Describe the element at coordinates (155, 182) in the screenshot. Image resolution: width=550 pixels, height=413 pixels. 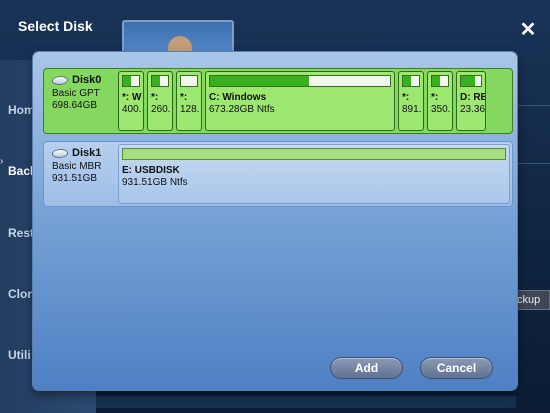
I see `partition-size: 931.51GB Ntfs` at that location.